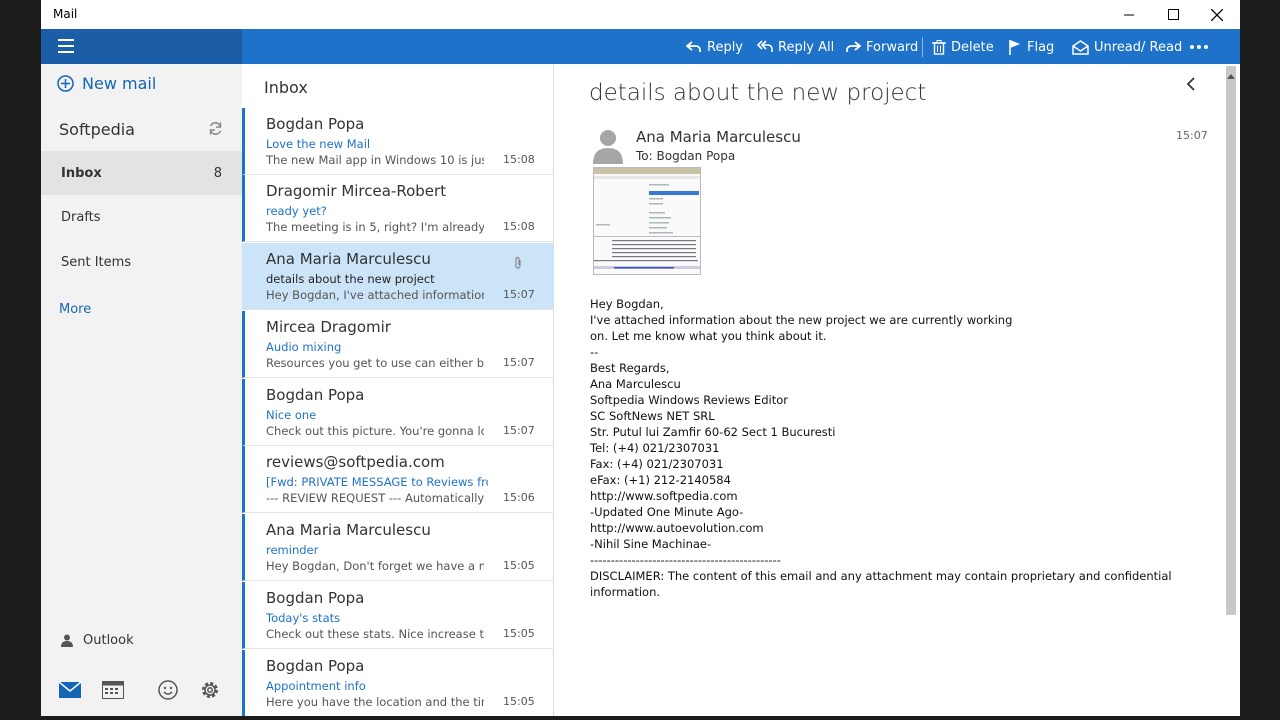 The image size is (1280, 720). I want to click on forward-icon, so click(853, 46).